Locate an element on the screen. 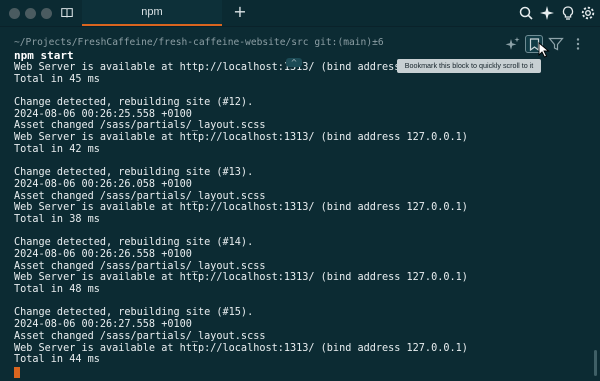 The height and width of the screenshot is (381, 600). command-text: npm start is located at coordinates (44, 55).